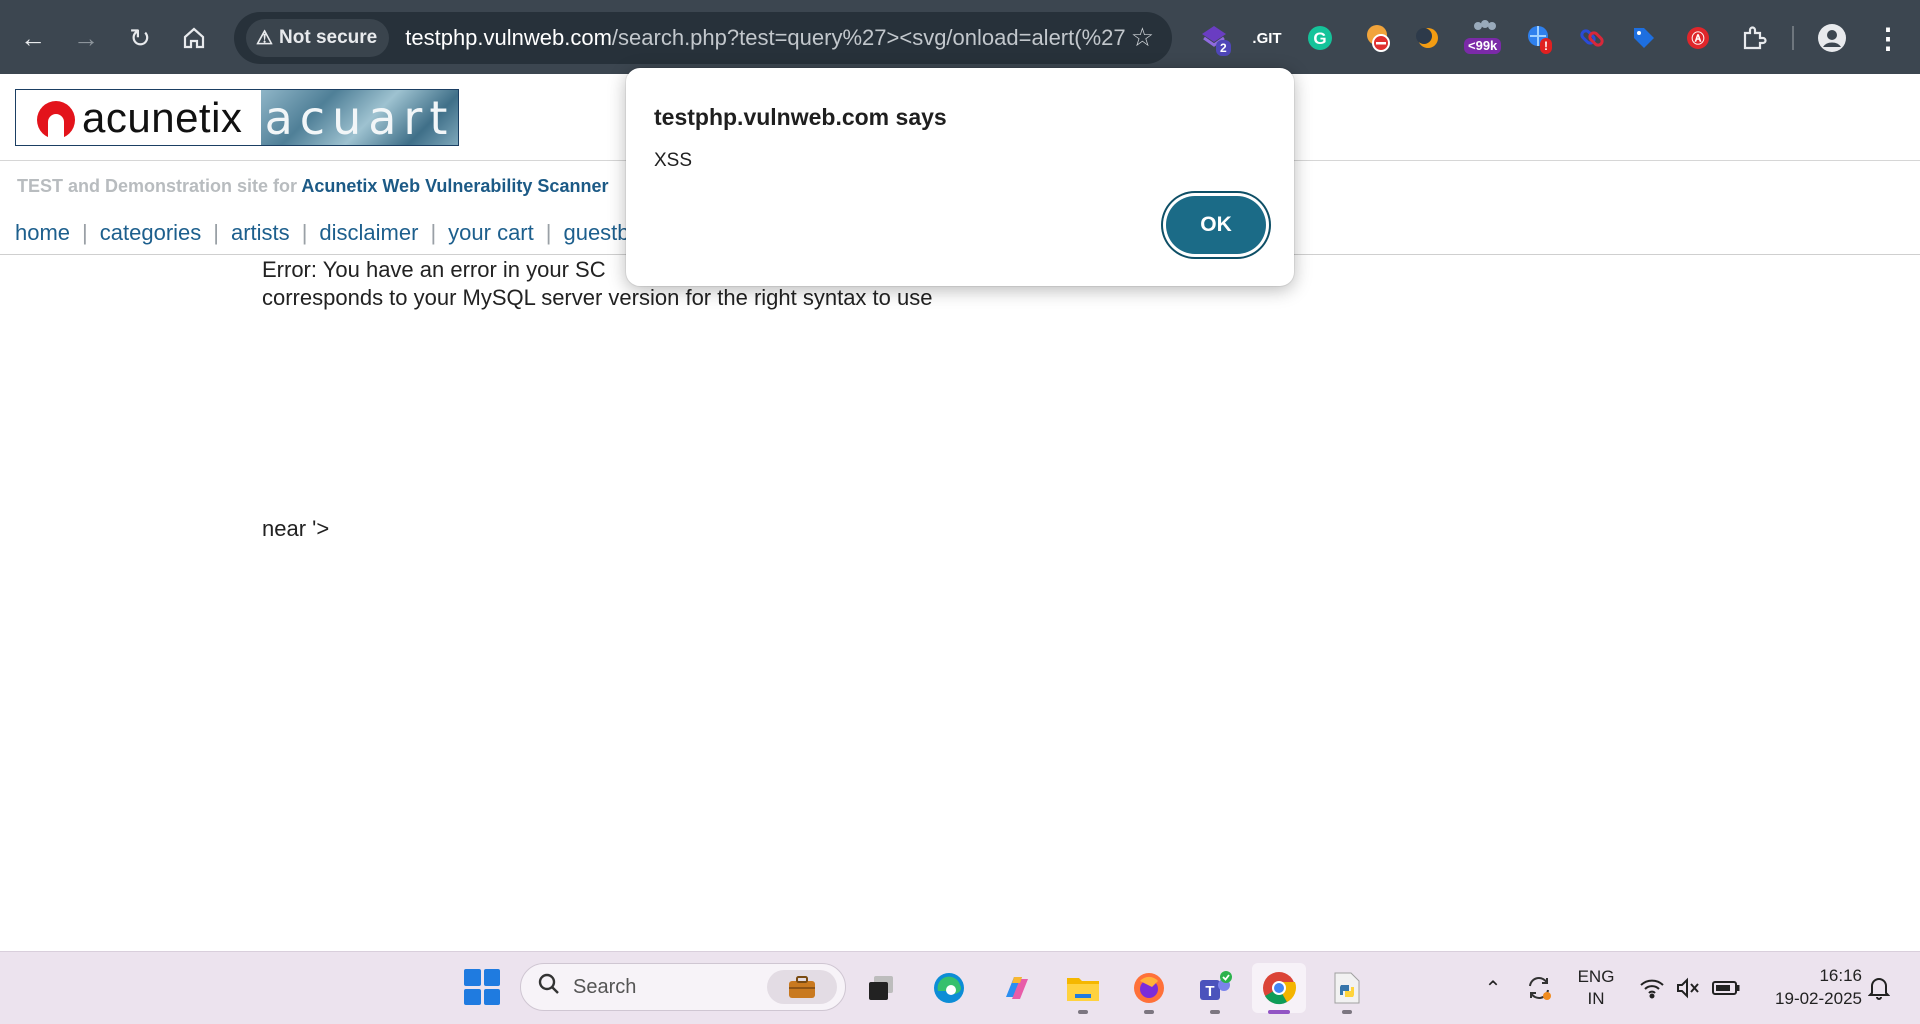  I want to click on notification-bell-icon, so click(1879, 988).